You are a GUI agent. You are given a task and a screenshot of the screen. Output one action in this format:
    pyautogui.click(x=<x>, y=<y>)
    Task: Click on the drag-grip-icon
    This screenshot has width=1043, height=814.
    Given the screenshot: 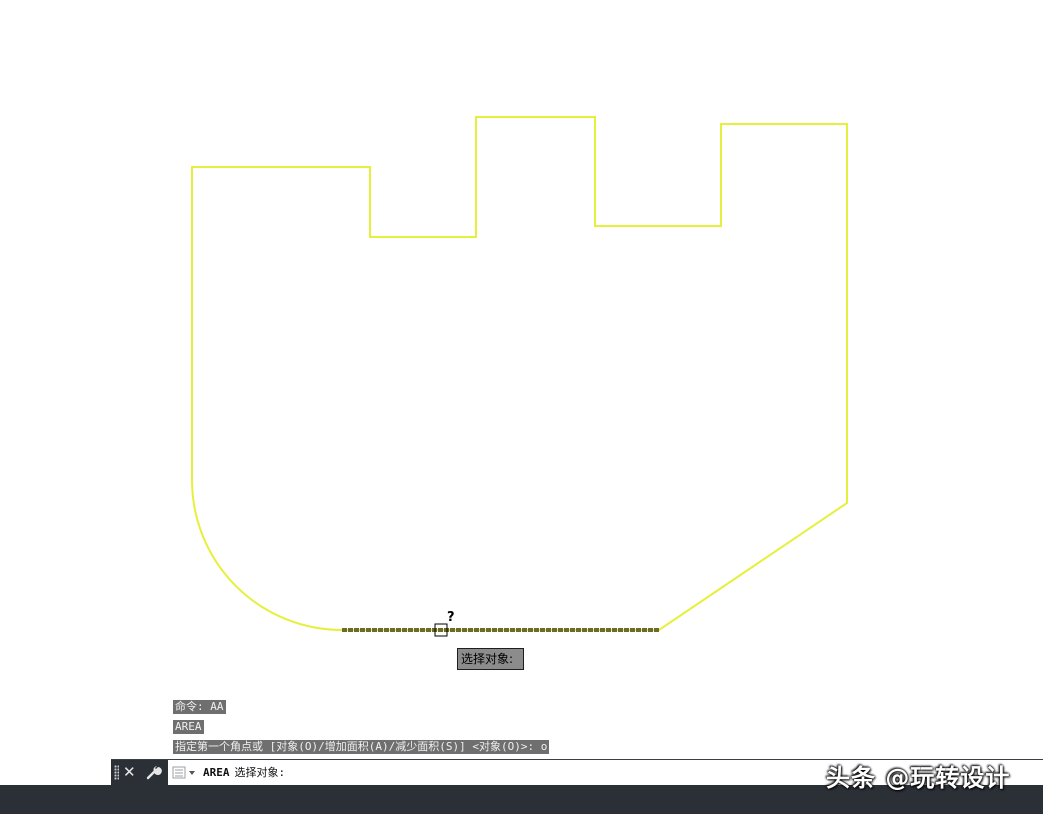 What is the action you would take?
    pyautogui.click(x=116, y=772)
    